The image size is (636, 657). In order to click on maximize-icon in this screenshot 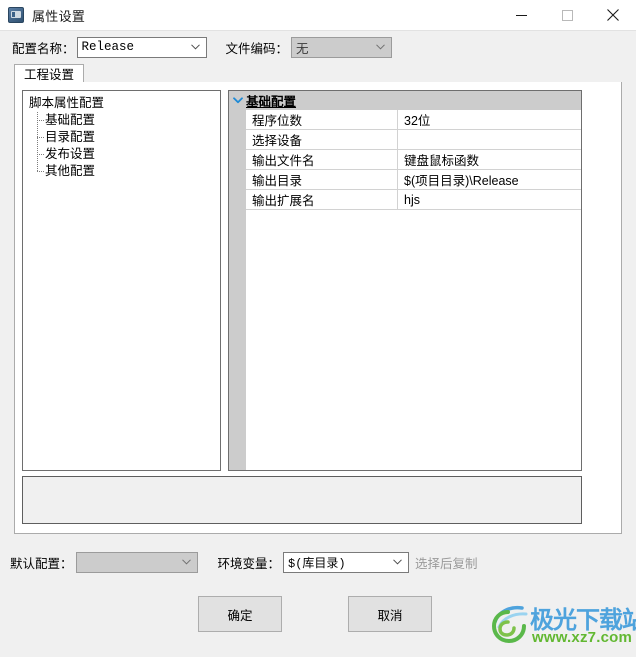, I will do `click(567, 15)`.